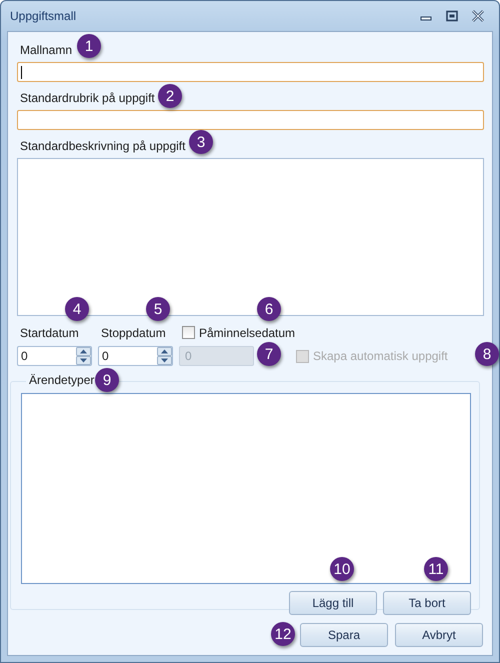 This screenshot has height=663, width=500. What do you see at coordinates (134, 333) in the screenshot?
I see `field-label: Stoppdatum` at bounding box center [134, 333].